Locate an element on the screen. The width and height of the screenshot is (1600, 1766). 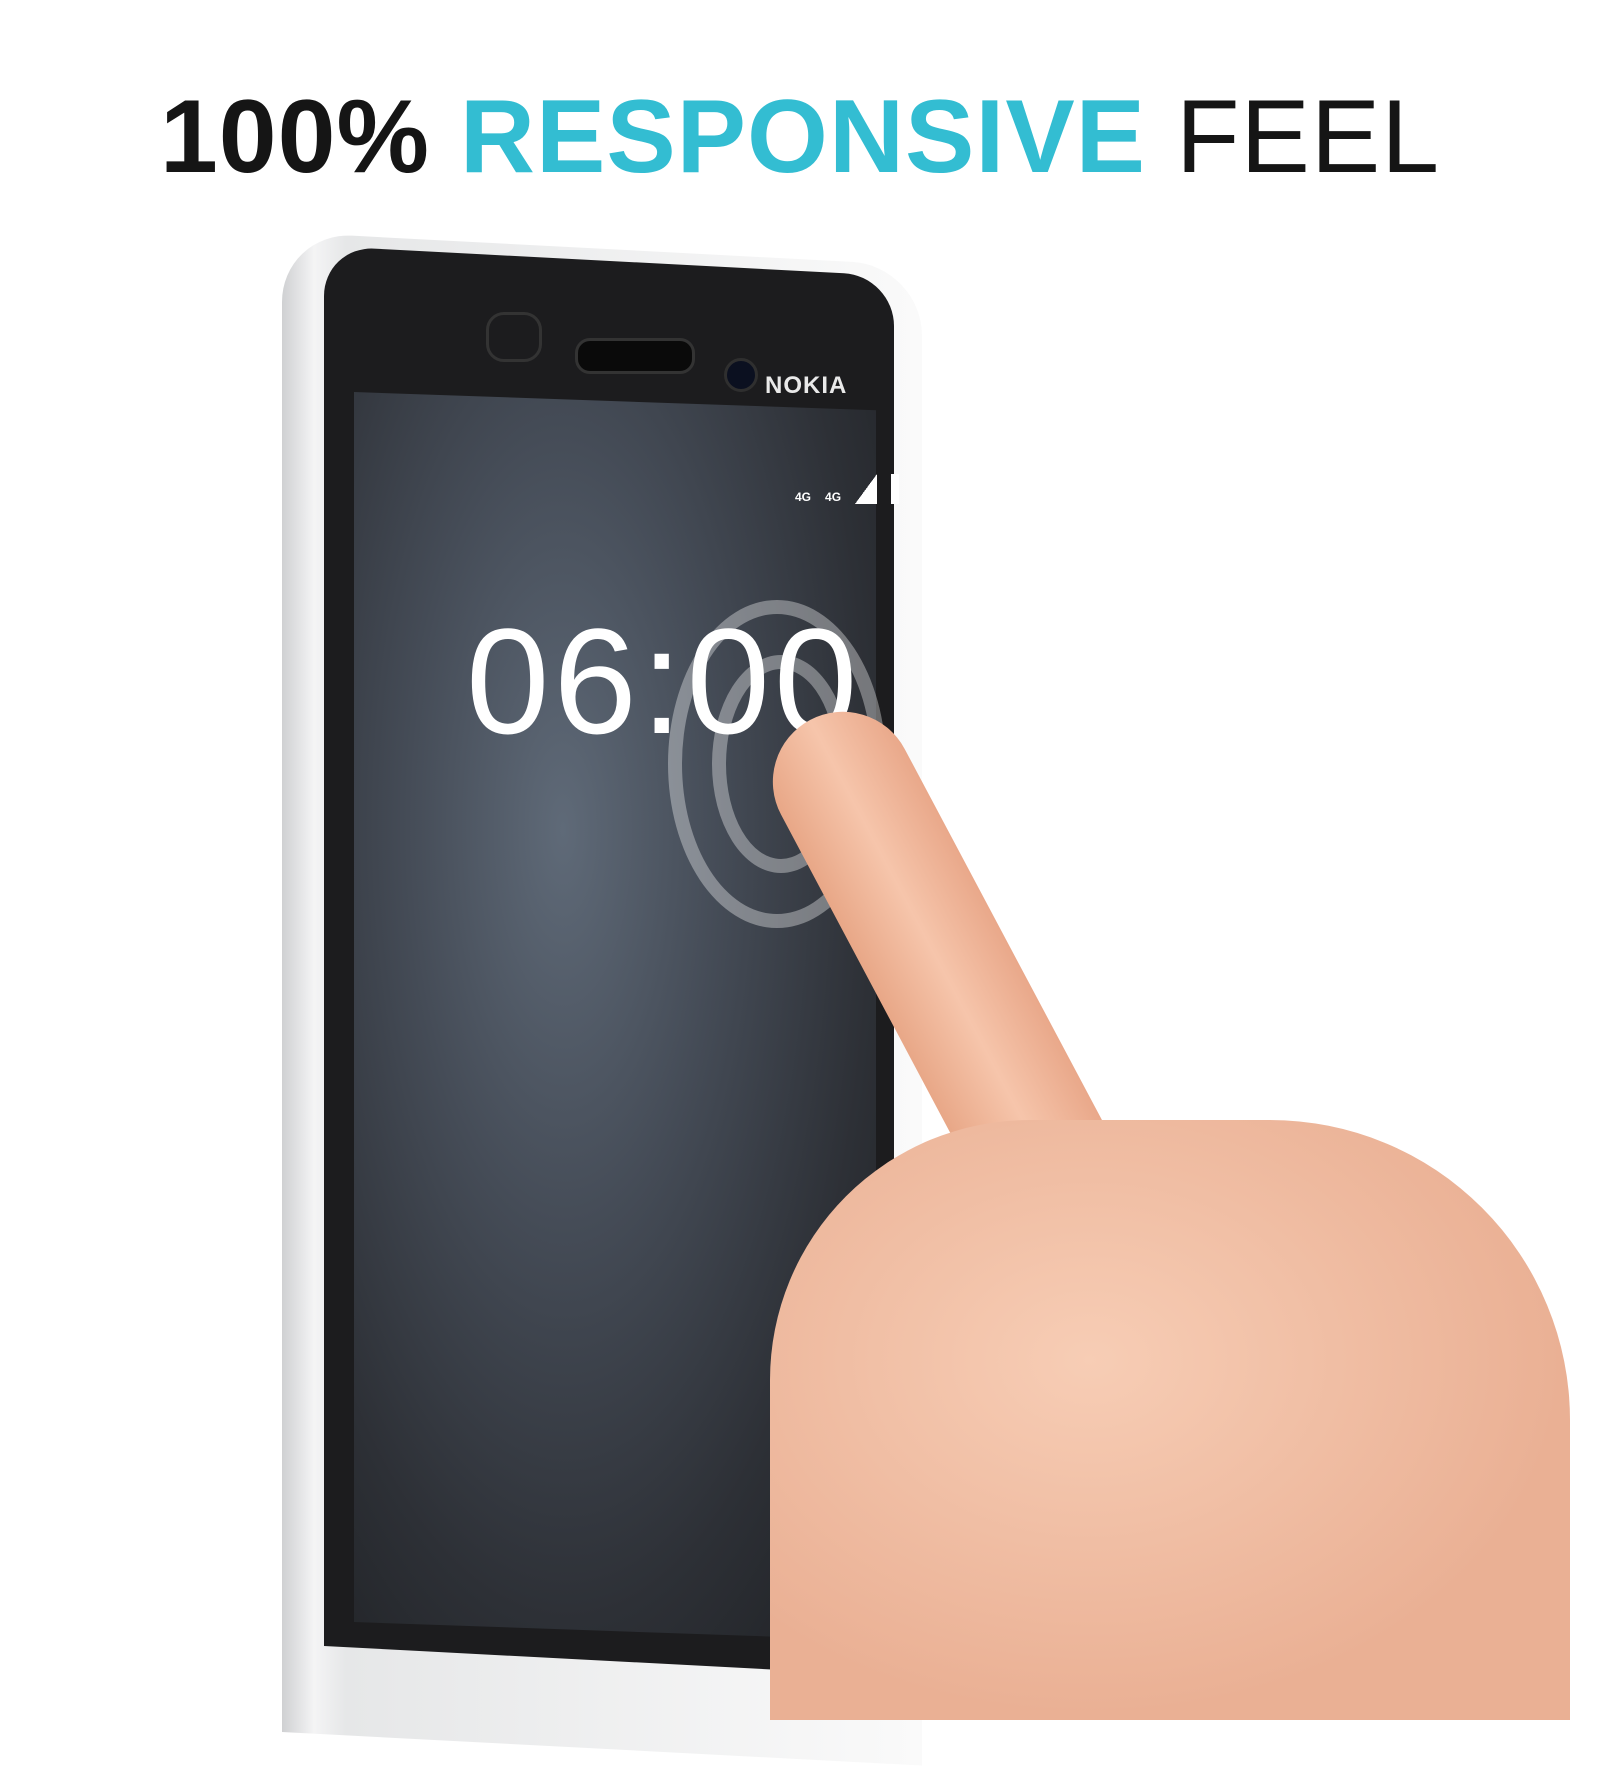
earpiece-speaker is located at coordinates (635, 356).